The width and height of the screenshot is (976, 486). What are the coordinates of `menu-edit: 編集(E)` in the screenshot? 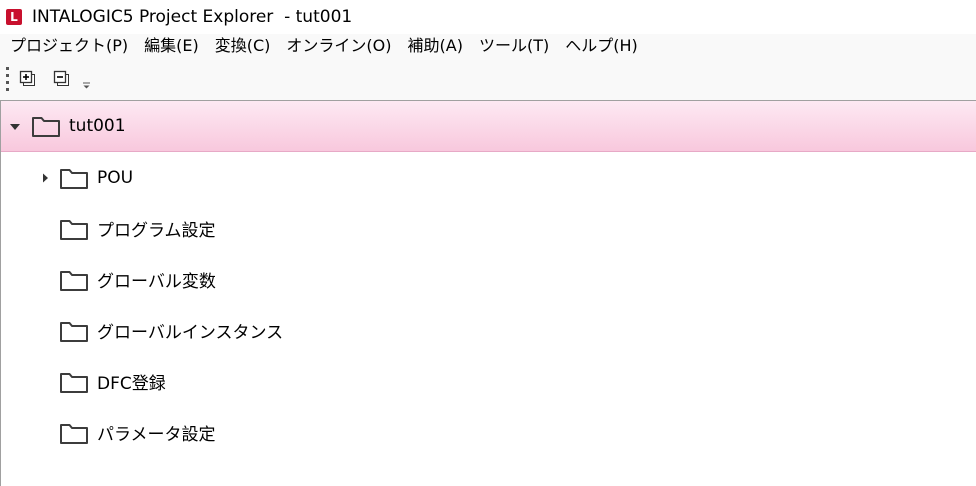 It's located at (171, 46).